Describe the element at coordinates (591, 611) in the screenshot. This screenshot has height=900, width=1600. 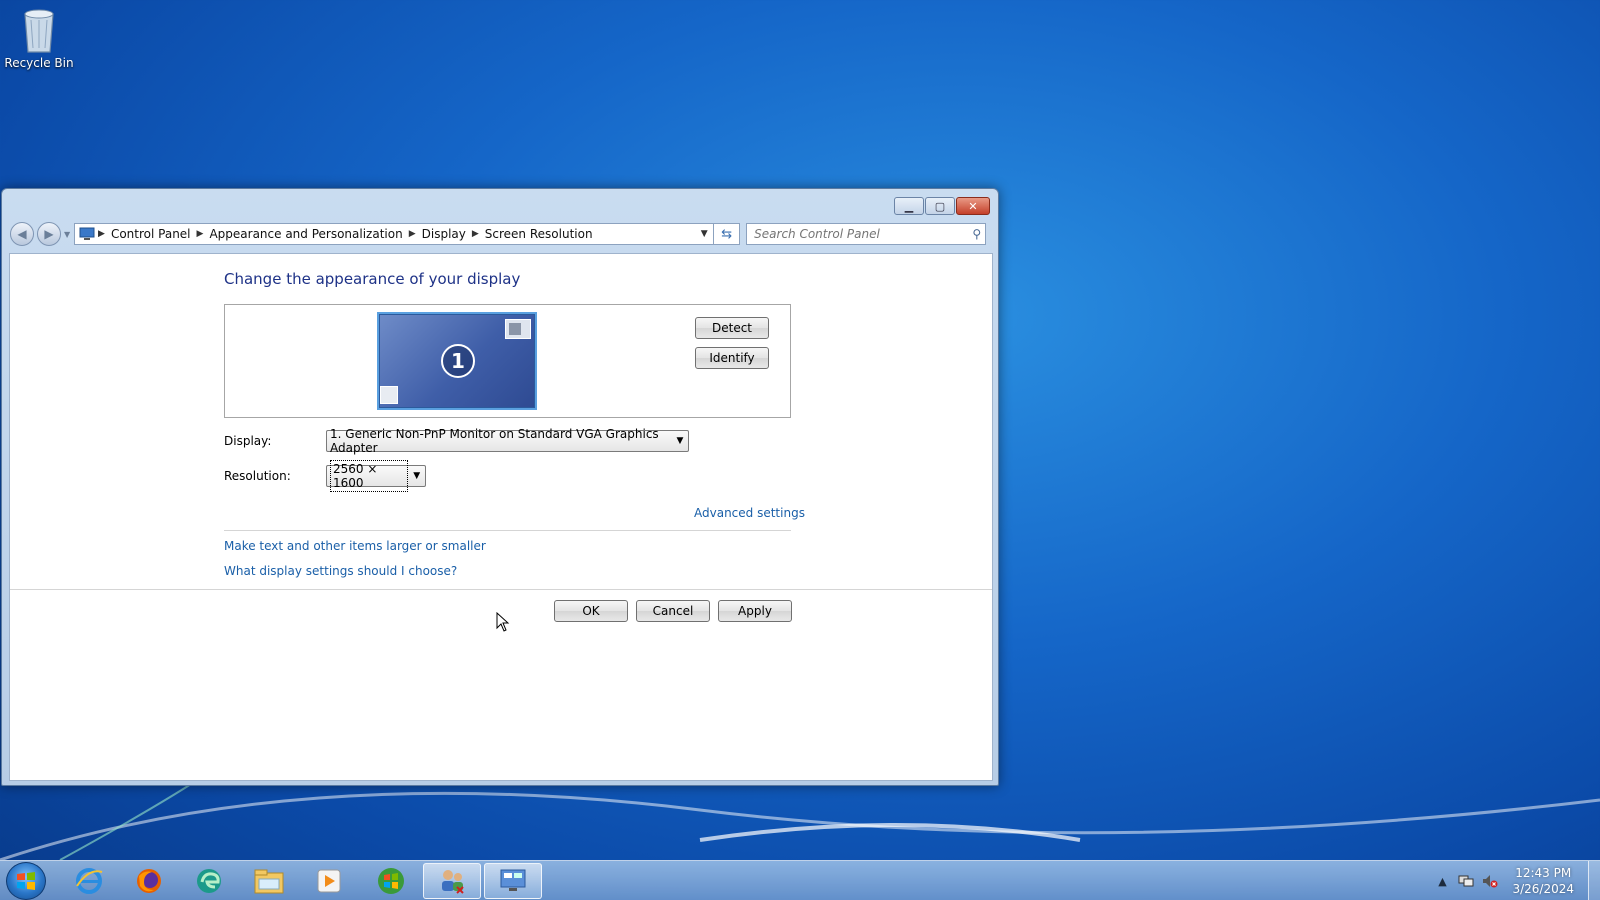
I see `ok-button: OK` at that location.